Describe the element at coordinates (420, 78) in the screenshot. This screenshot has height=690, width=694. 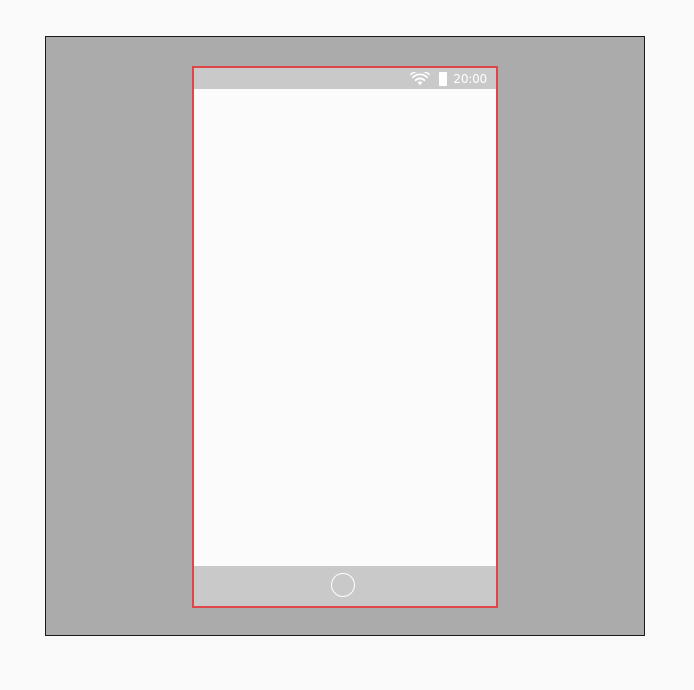
I see `wifi-icon` at that location.